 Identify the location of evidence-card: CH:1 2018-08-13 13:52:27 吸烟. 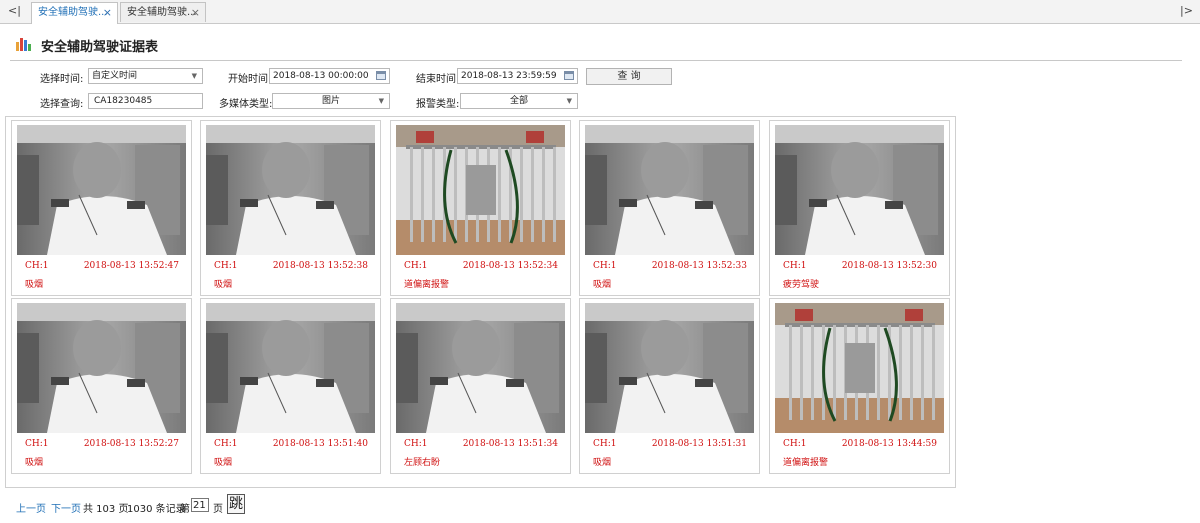
(101, 386).